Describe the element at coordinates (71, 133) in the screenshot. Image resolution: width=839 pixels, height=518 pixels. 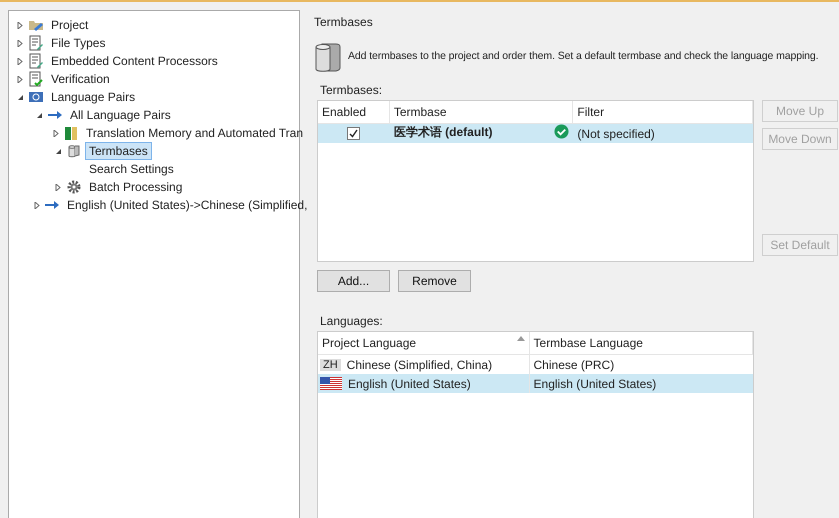
I see `translation-memory-icon` at that location.